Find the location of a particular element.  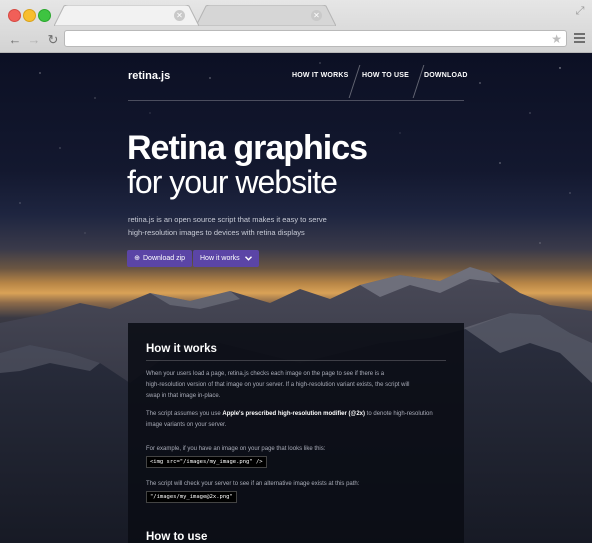

menu-icon is located at coordinates (579, 38).